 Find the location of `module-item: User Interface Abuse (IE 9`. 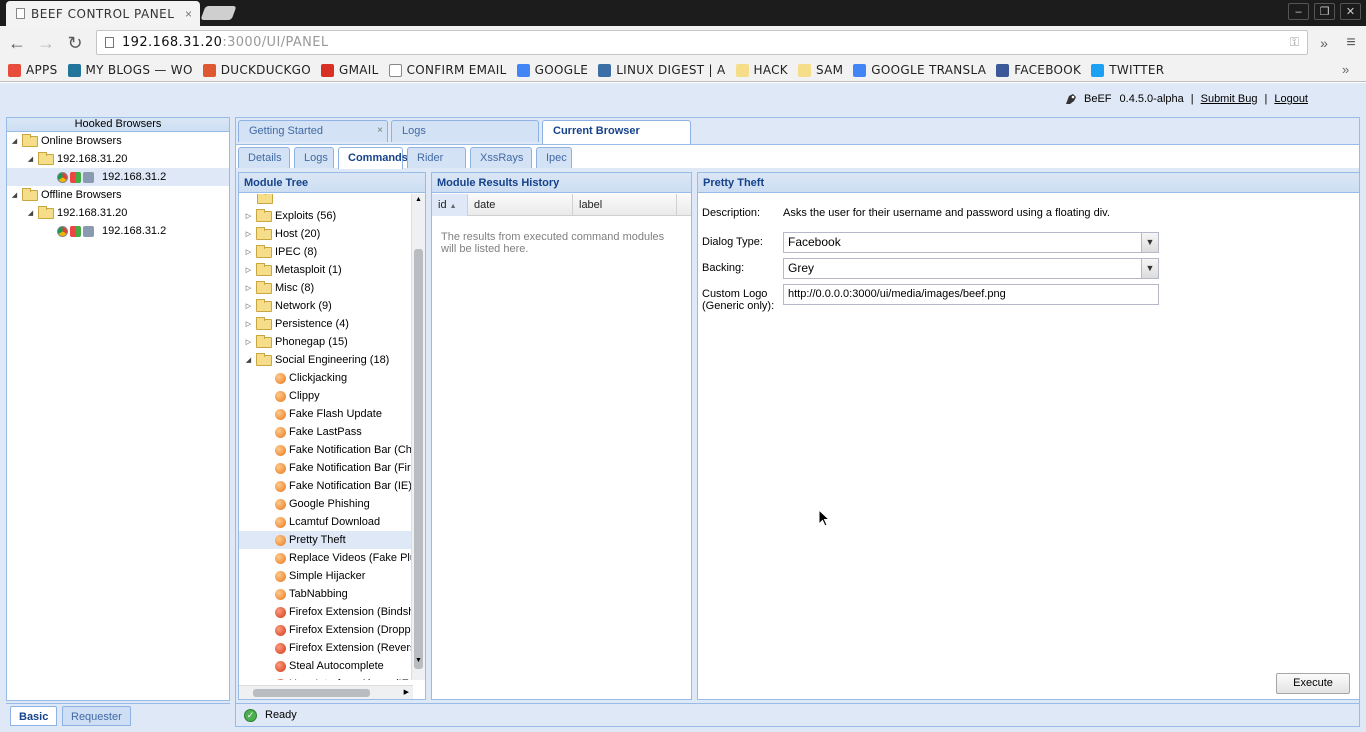

module-item: User Interface Abuse (IE 9 is located at coordinates (326, 677).